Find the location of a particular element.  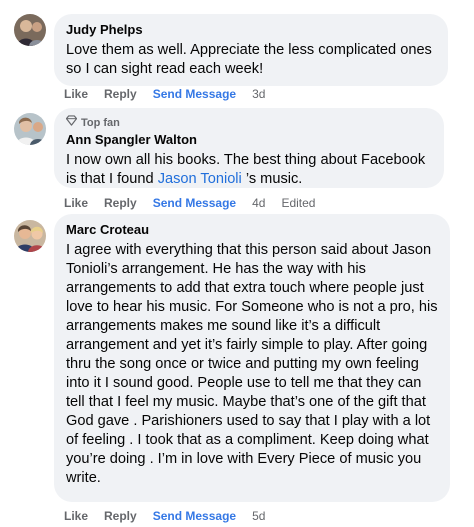

comment-timestamp: 4d is located at coordinates (258, 203).